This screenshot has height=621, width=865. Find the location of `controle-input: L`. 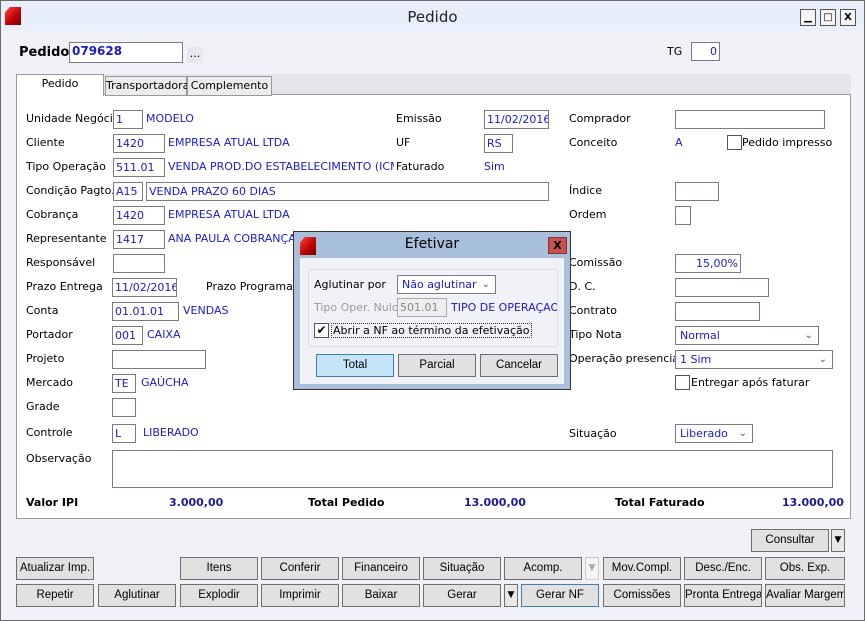

controle-input: L is located at coordinates (124, 433).